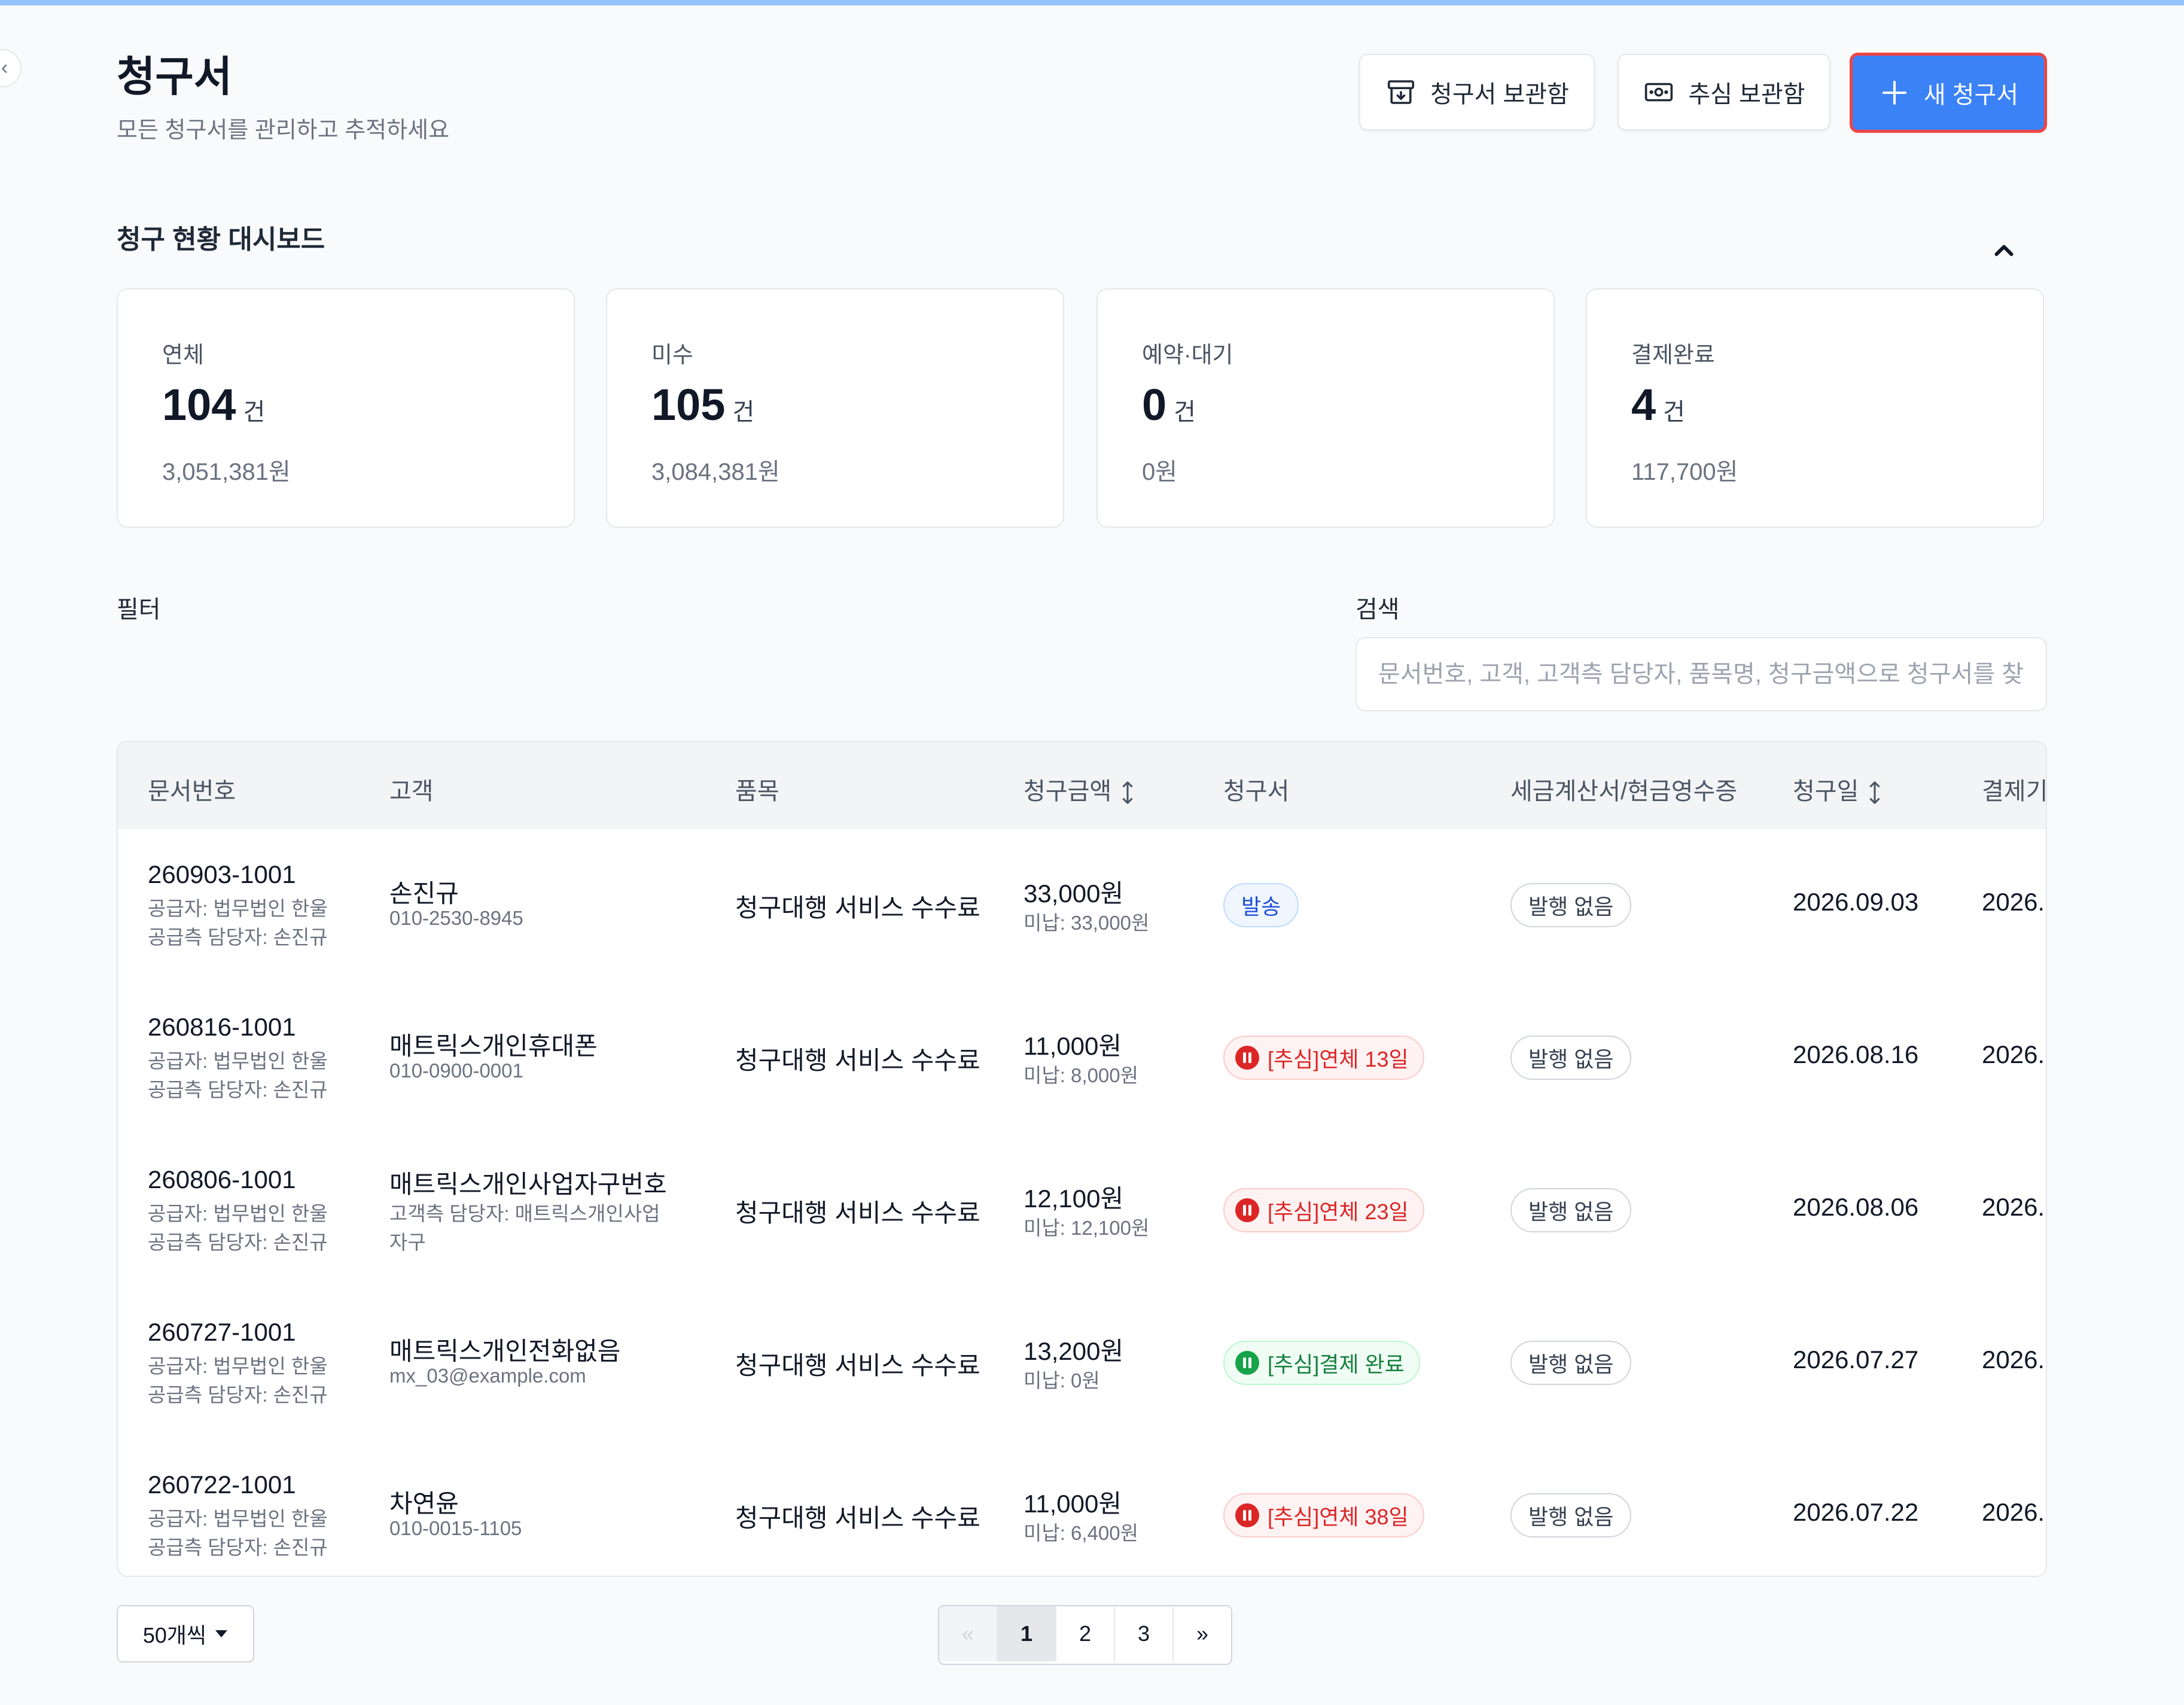 The width and height of the screenshot is (2184, 1705). I want to click on card-amount: 0원, so click(1160, 472).